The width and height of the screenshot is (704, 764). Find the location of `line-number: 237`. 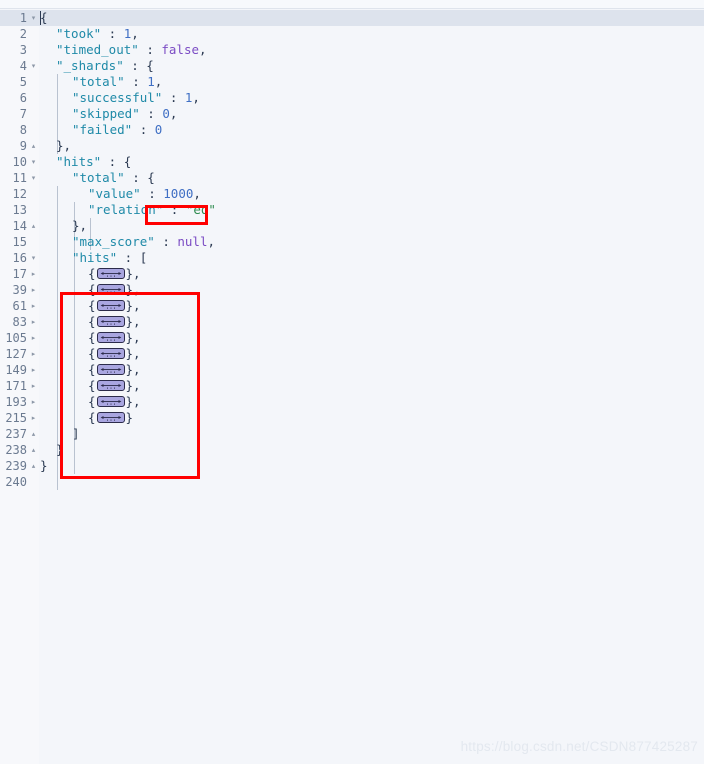

line-number: 237 is located at coordinates (16, 434).